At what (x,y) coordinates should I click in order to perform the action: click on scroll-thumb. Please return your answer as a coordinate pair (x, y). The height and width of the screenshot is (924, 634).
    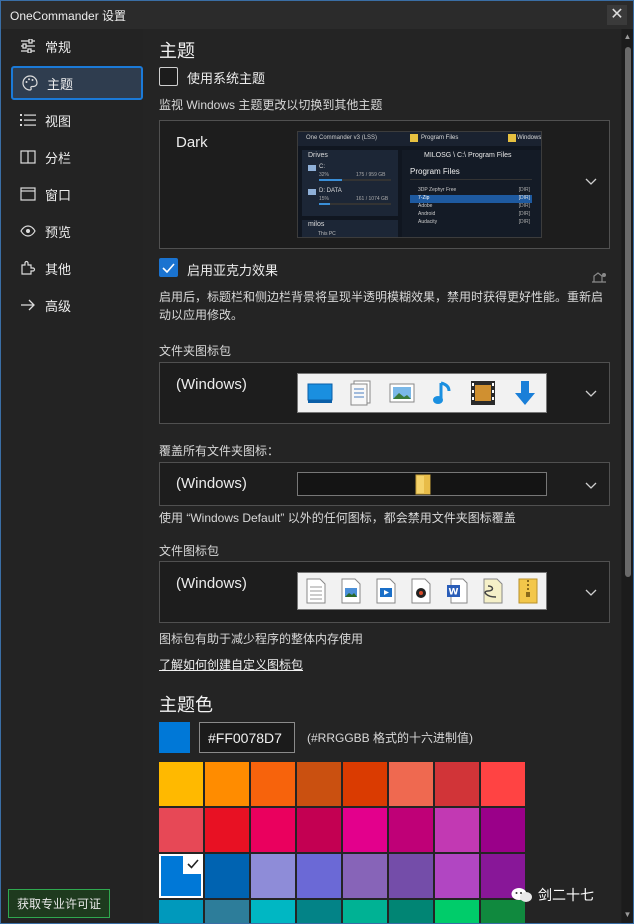
    Looking at the image, I should click on (628, 312).